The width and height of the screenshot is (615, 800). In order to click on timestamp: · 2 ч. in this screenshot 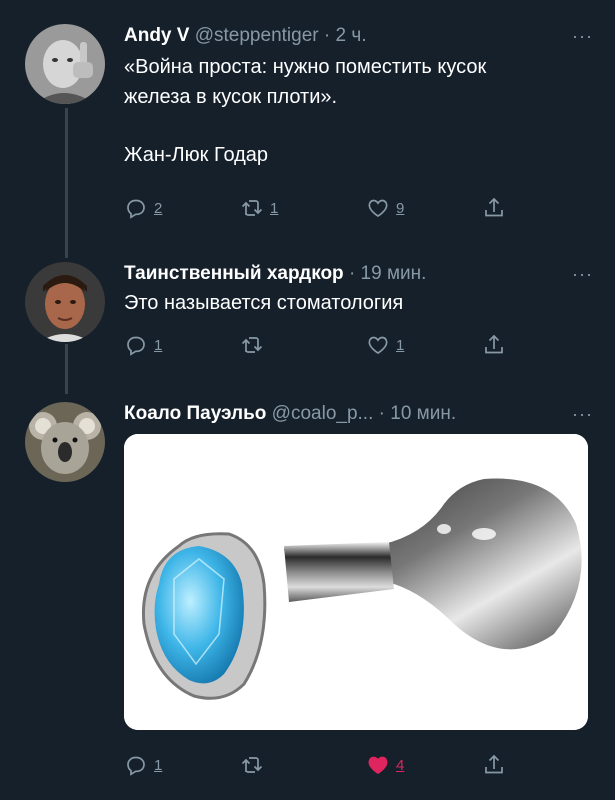, I will do `click(345, 35)`.